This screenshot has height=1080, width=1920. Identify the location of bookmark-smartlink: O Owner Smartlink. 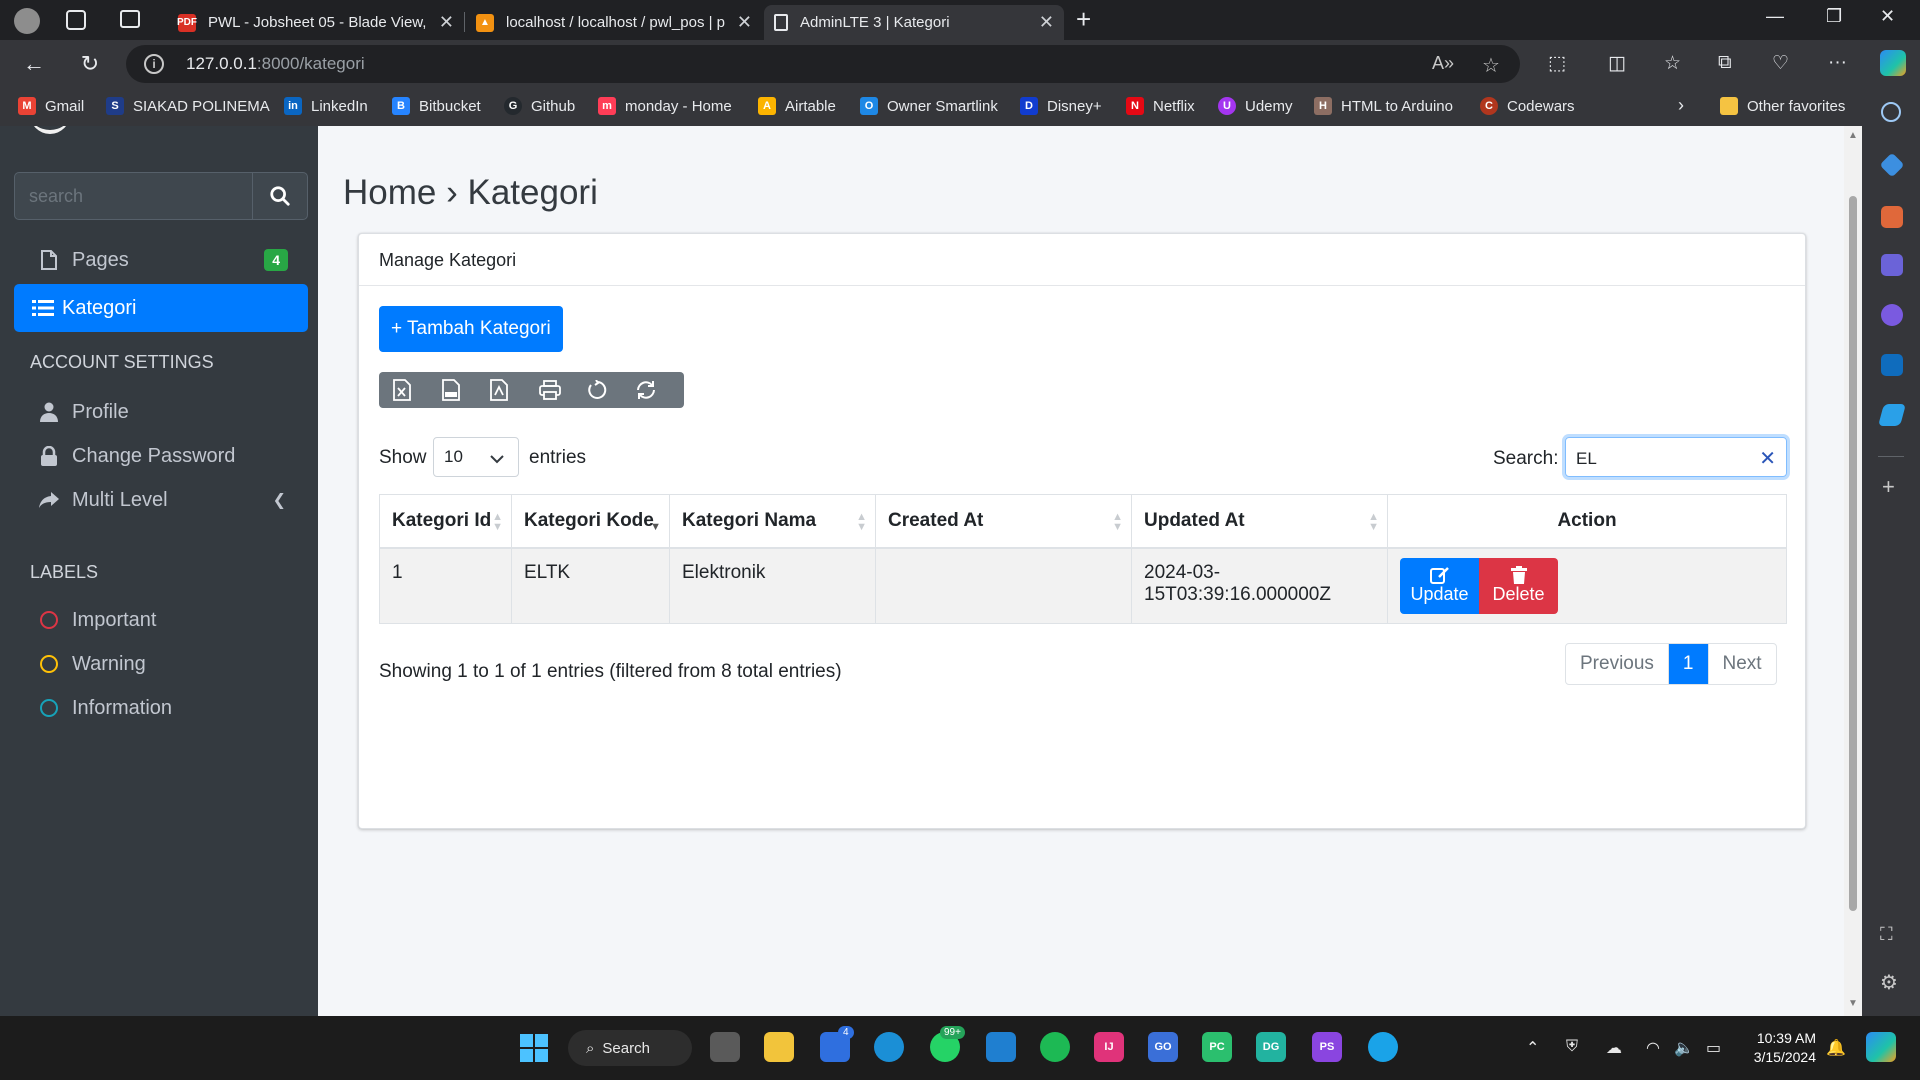
(929, 106).